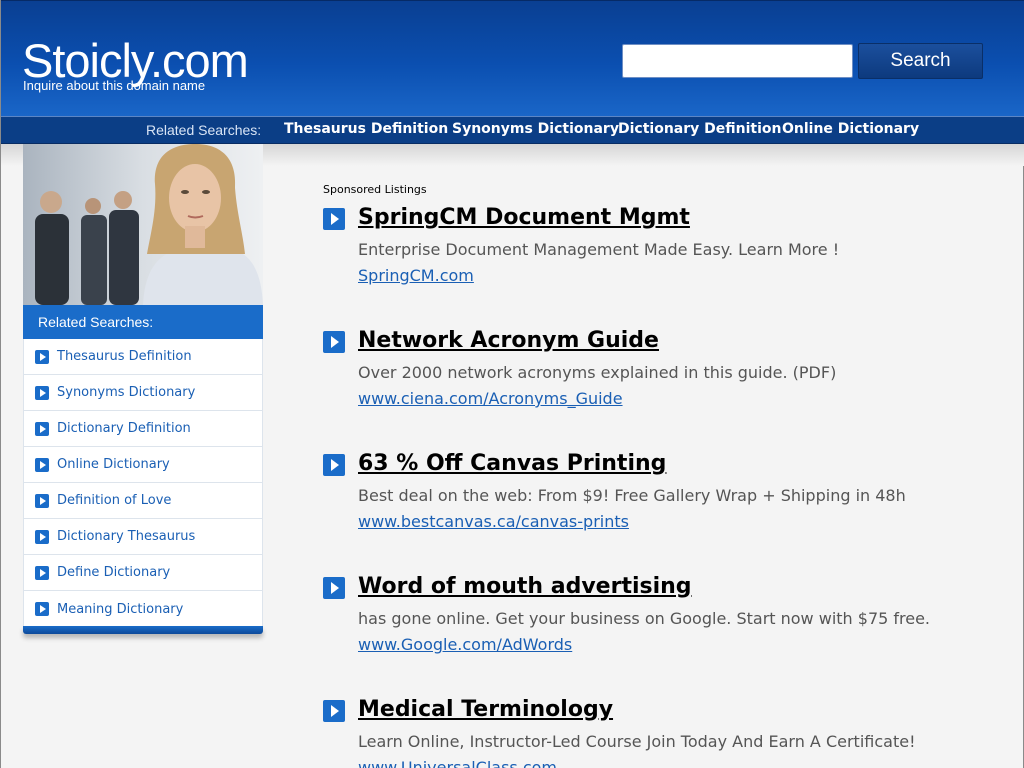  Describe the element at coordinates (124, 356) in the screenshot. I see `sidebar-item-label: Thesaurus Definition` at that location.